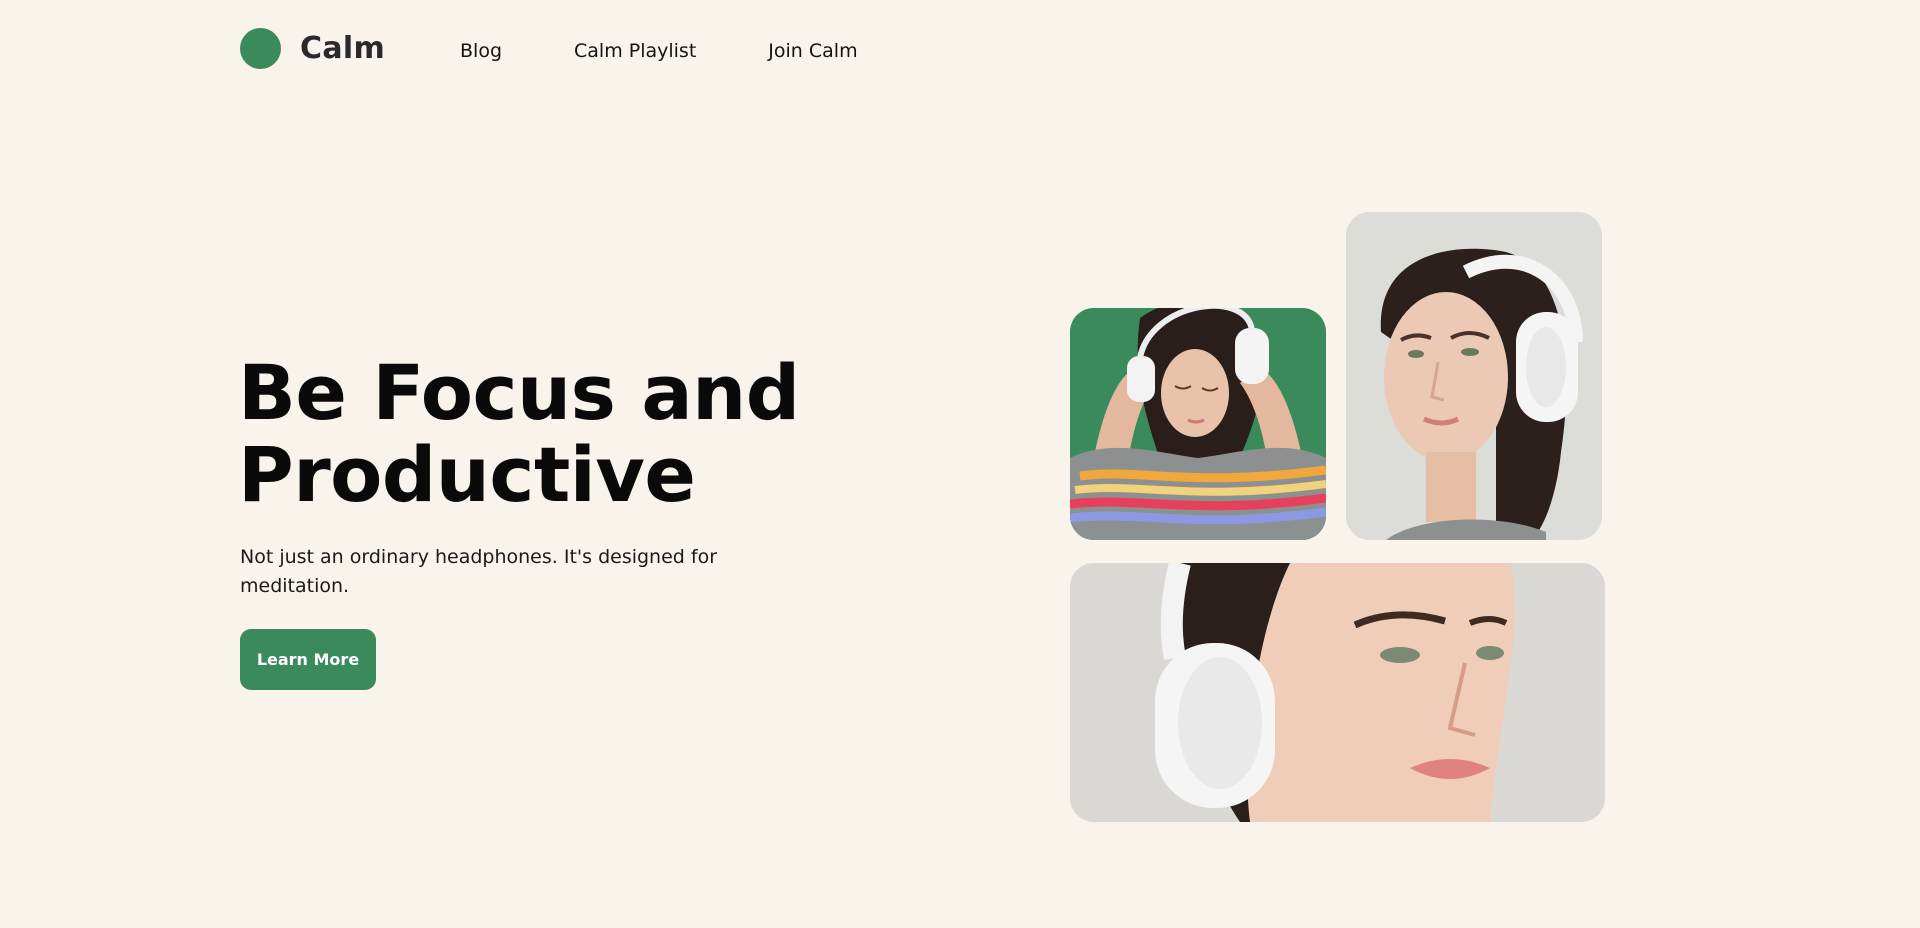 This screenshot has width=1920, height=928. Describe the element at coordinates (481, 51) in the screenshot. I see `nav-link-blog: Blog` at that location.